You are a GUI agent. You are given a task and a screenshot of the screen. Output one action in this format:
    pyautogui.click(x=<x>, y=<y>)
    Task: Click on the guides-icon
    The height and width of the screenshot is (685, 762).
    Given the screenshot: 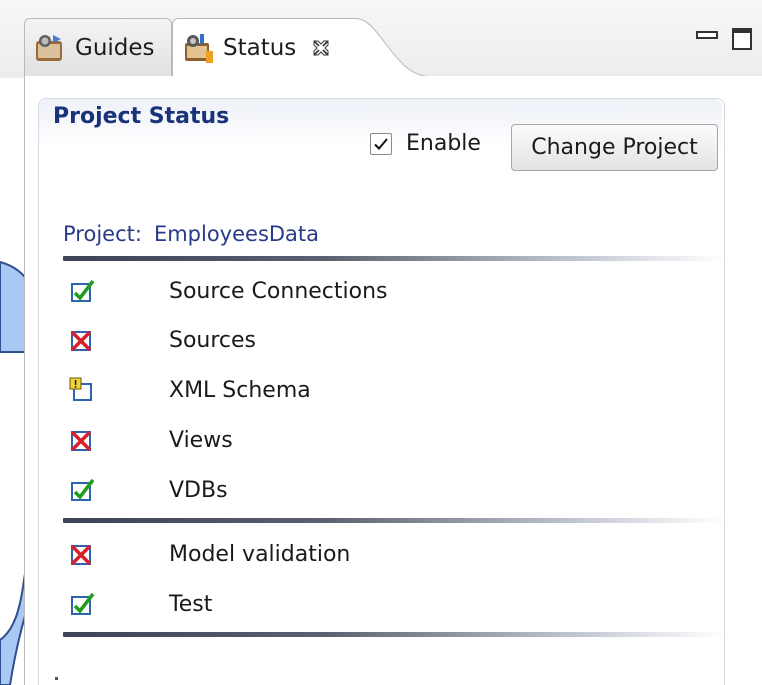 What is the action you would take?
    pyautogui.click(x=49, y=47)
    